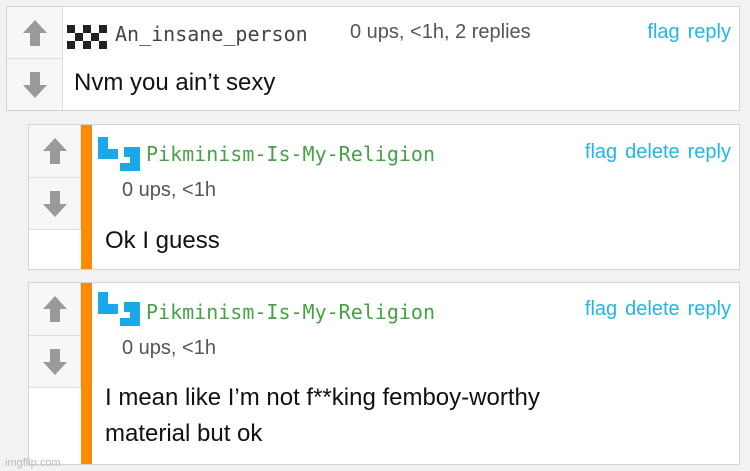  Describe the element at coordinates (175, 82) in the screenshot. I see `comment-text: Nvm you ain’t sexy` at that location.